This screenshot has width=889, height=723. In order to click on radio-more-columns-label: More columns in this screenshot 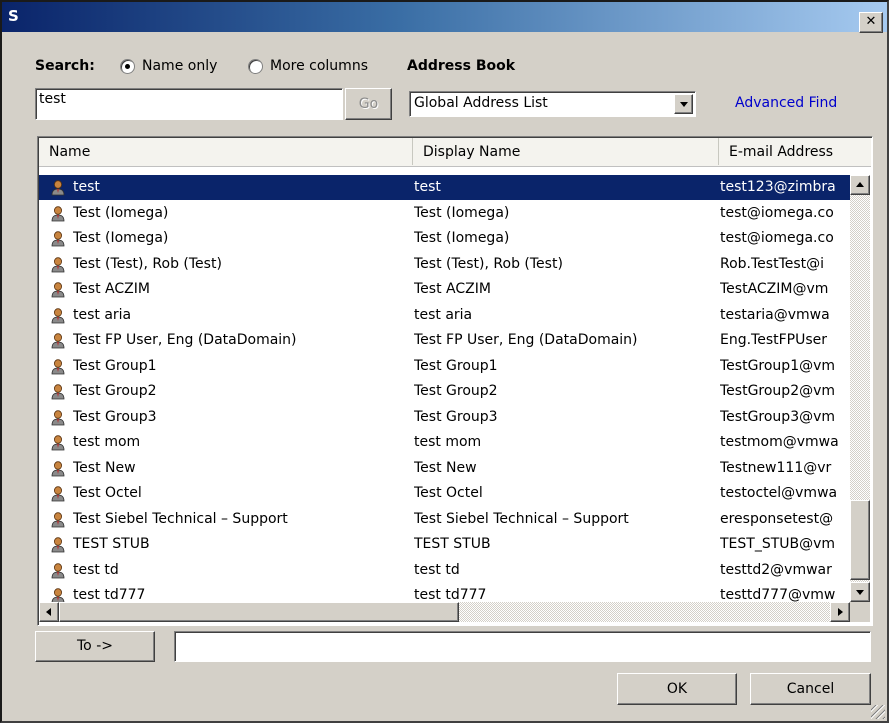, I will do `click(319, 66)`.